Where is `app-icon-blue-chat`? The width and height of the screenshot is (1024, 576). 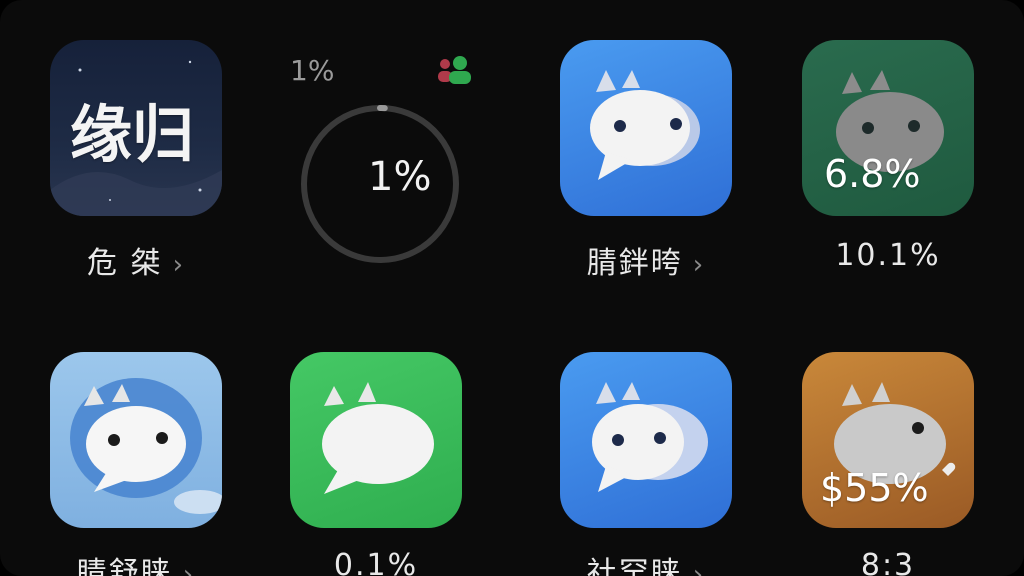 app-icon-blue-chat is located at coordinates (646, 128).